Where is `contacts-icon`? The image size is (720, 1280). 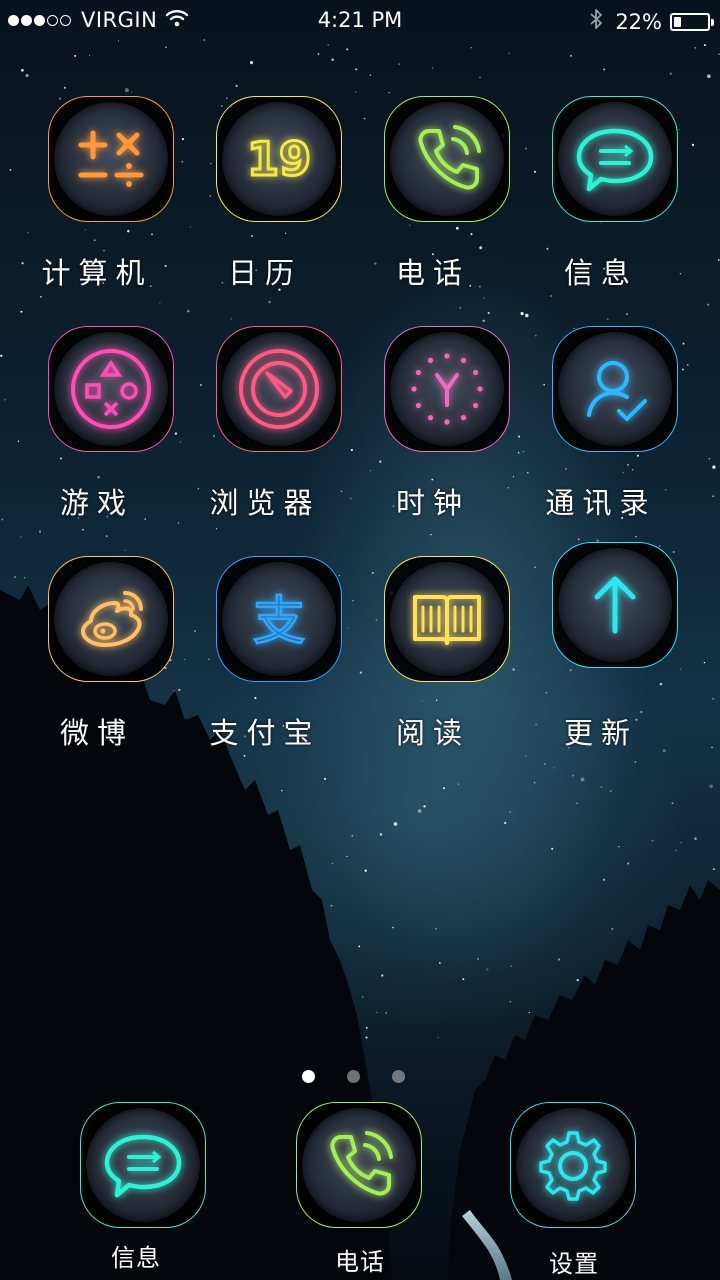
contacts-icon is located at coordinates (615, 389).